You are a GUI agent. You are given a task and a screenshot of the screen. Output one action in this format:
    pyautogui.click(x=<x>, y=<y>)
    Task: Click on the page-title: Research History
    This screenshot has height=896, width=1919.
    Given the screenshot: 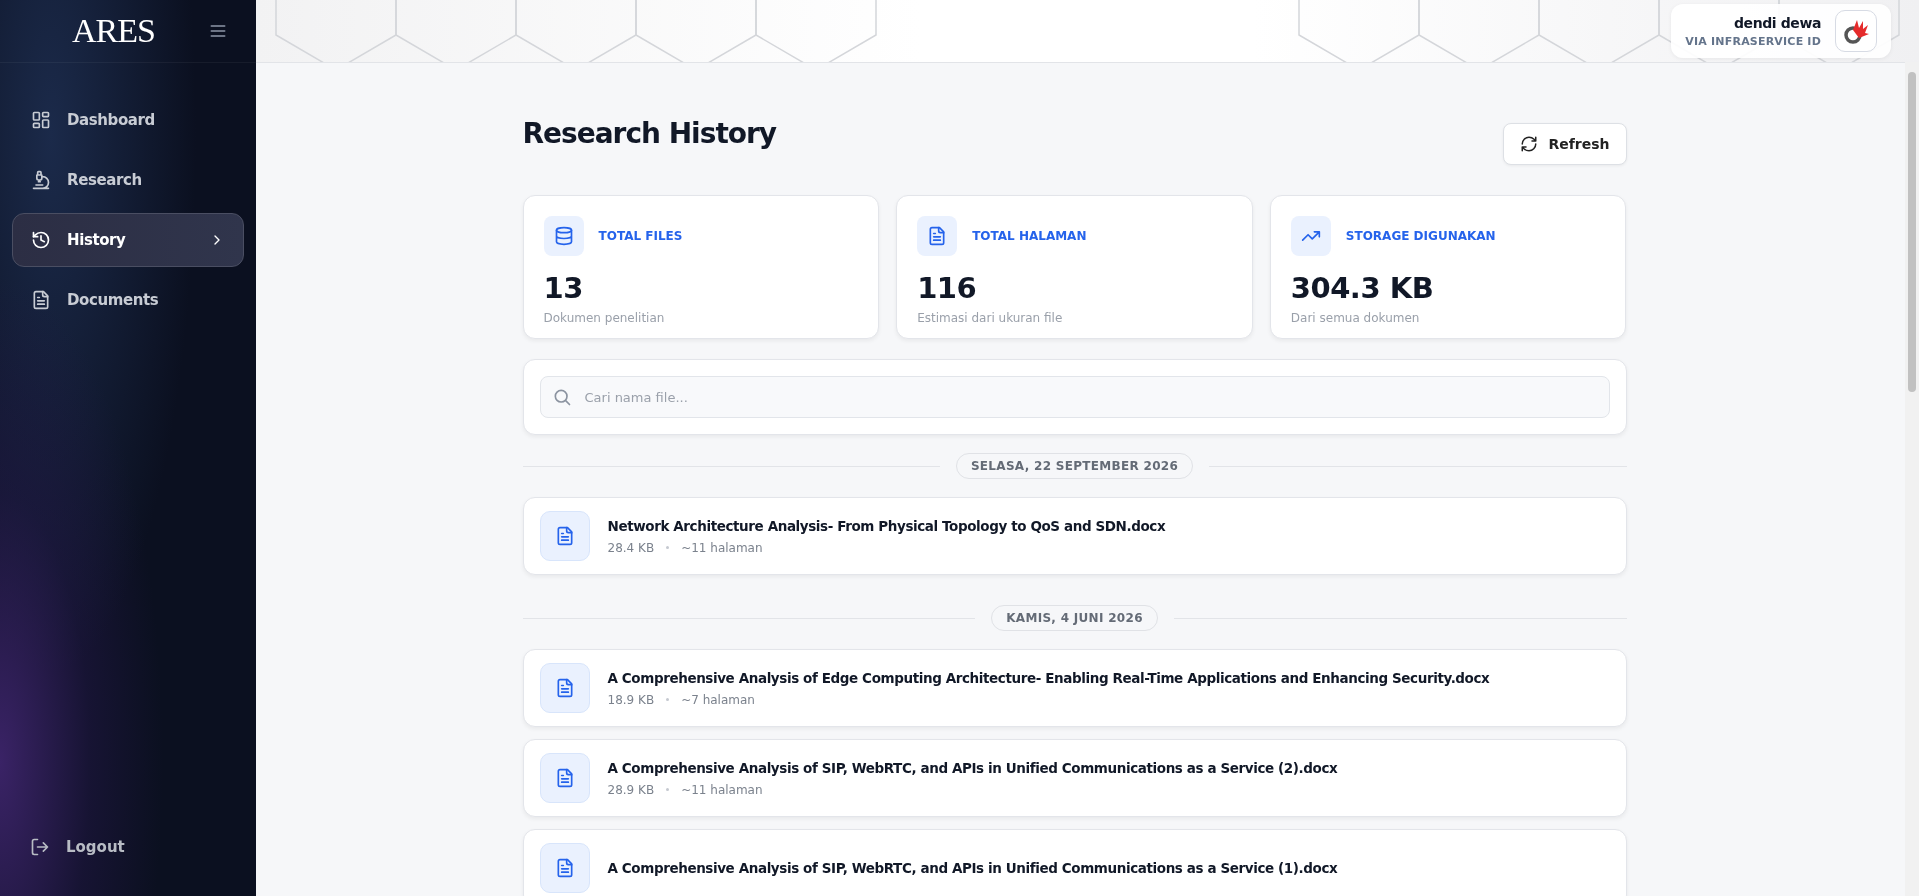 What is the action you would take?
    pyautogui.click(x=649, y=133)
    